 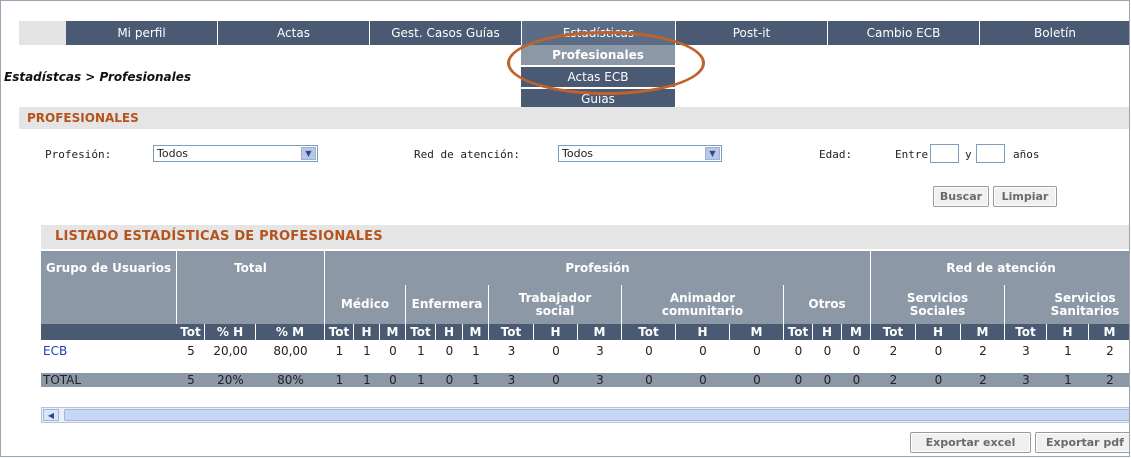 What do you see at coordinates (235, 153) in the screenshot?
I see `profesion-select: Todos ▼` at bounding box center [235, 153].